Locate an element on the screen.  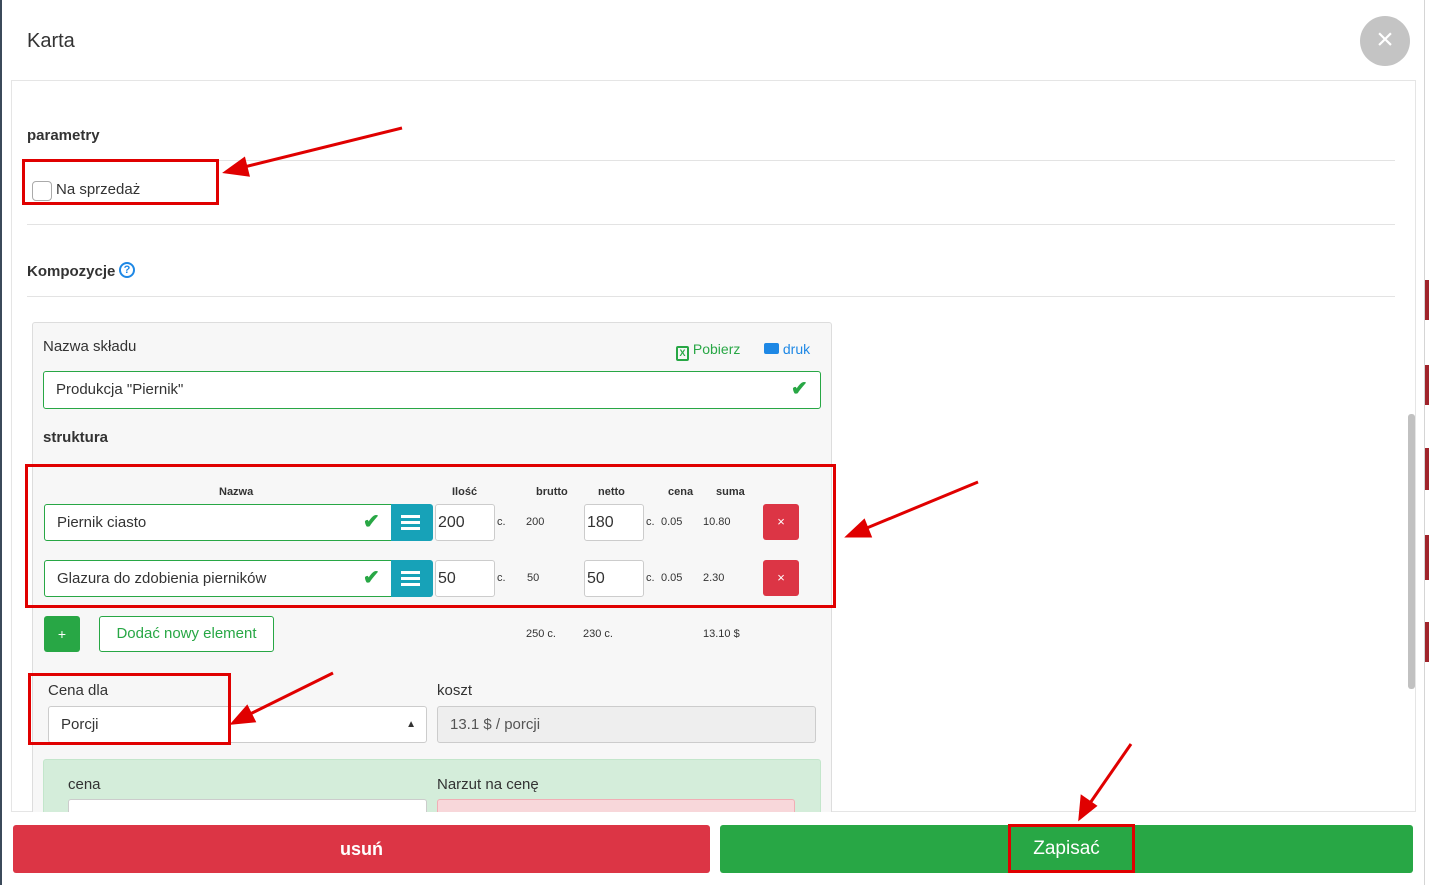
kompozycje-title: Kompozycje is located at coordinates (71, 271).